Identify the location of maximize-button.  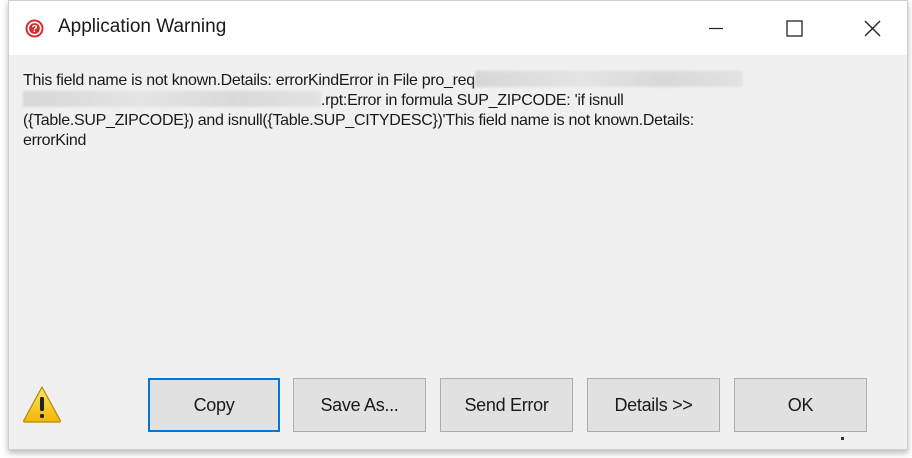
(794, 28).